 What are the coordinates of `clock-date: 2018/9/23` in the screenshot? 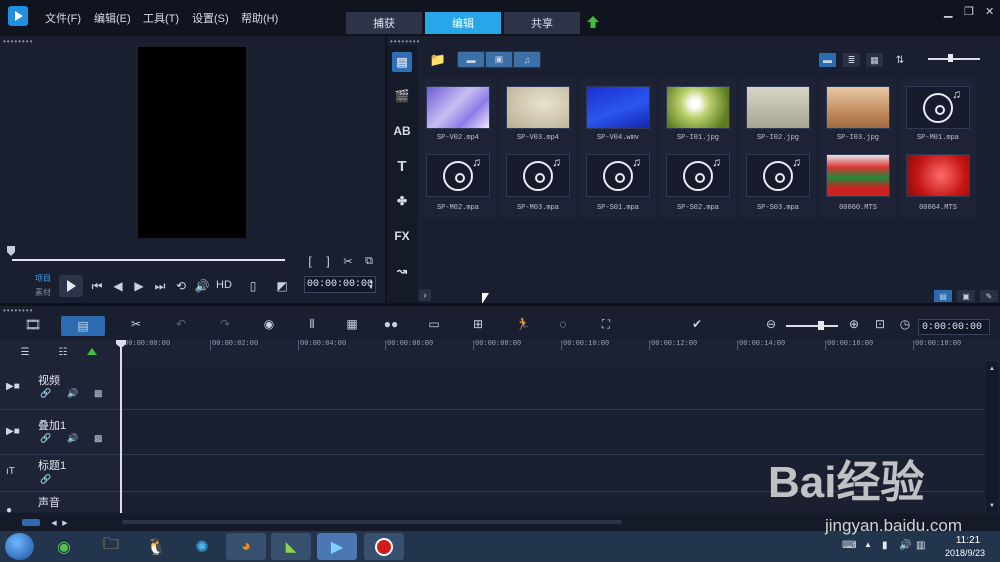 It's located at (965, 553).